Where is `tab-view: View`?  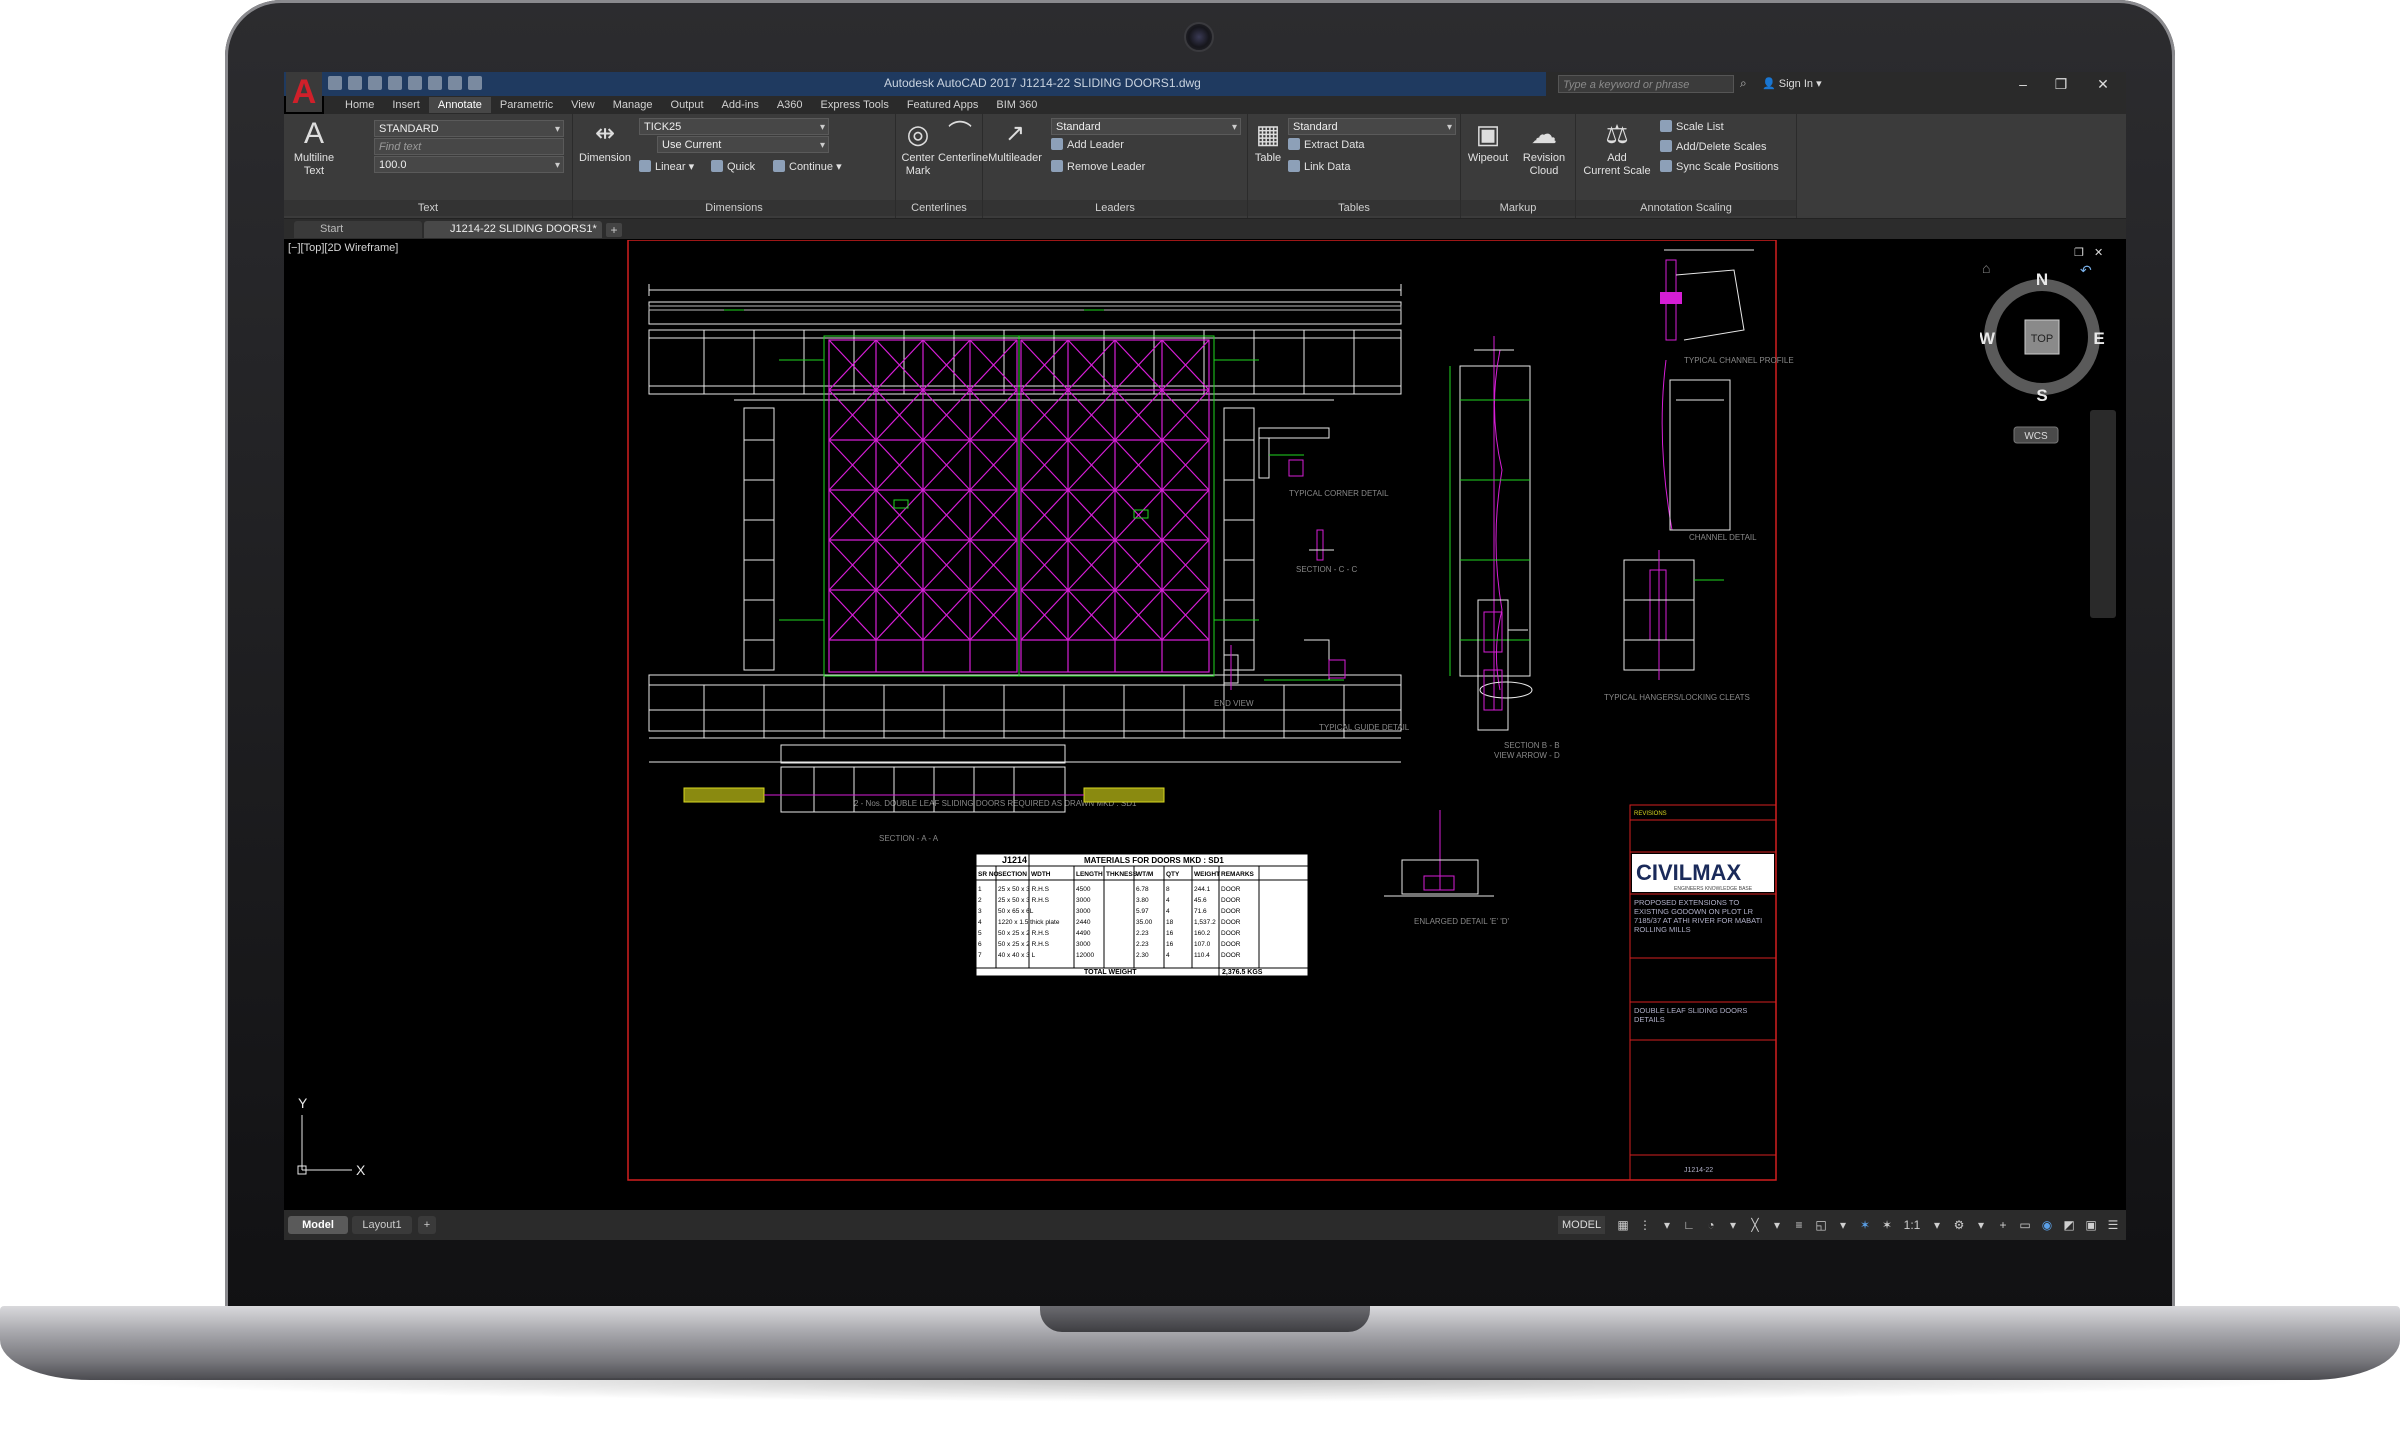
tab-view: View is located at coordinates (583, 105).